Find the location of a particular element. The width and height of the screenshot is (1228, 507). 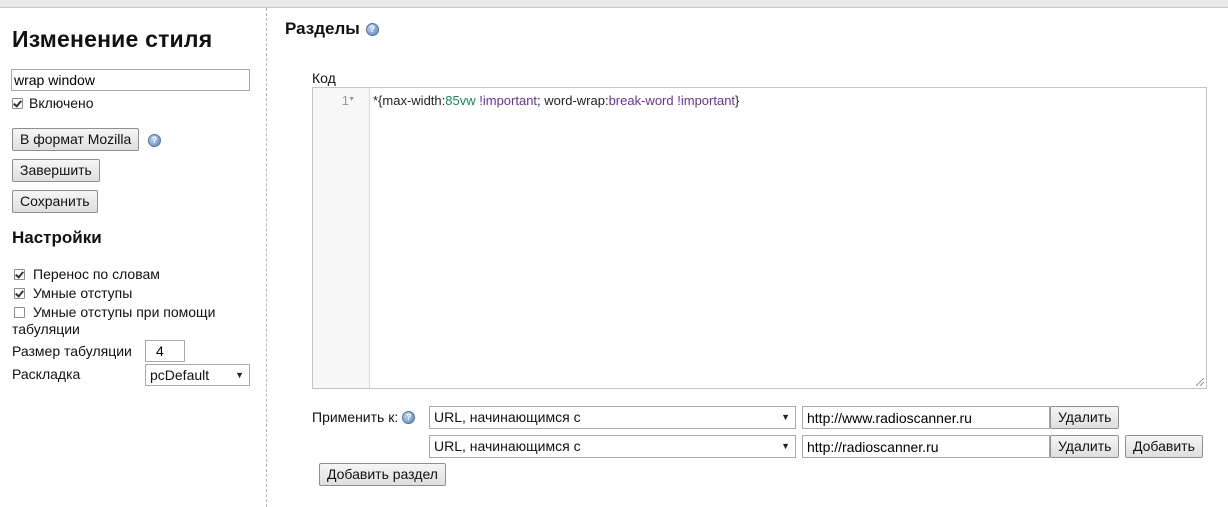

tab-size-input is located at coordinates (165, 351).